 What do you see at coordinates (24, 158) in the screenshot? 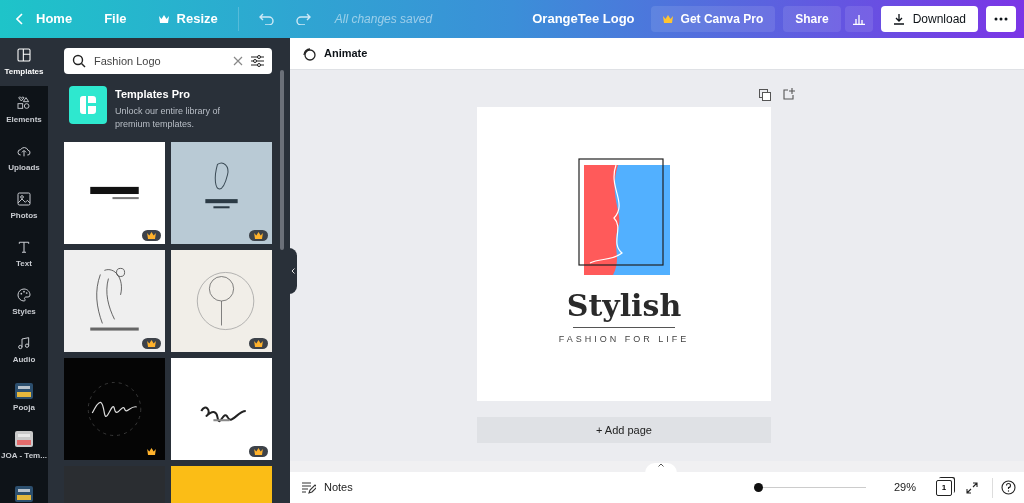
I see `rail-tab: Uploads` at bounding box center [24, 158].